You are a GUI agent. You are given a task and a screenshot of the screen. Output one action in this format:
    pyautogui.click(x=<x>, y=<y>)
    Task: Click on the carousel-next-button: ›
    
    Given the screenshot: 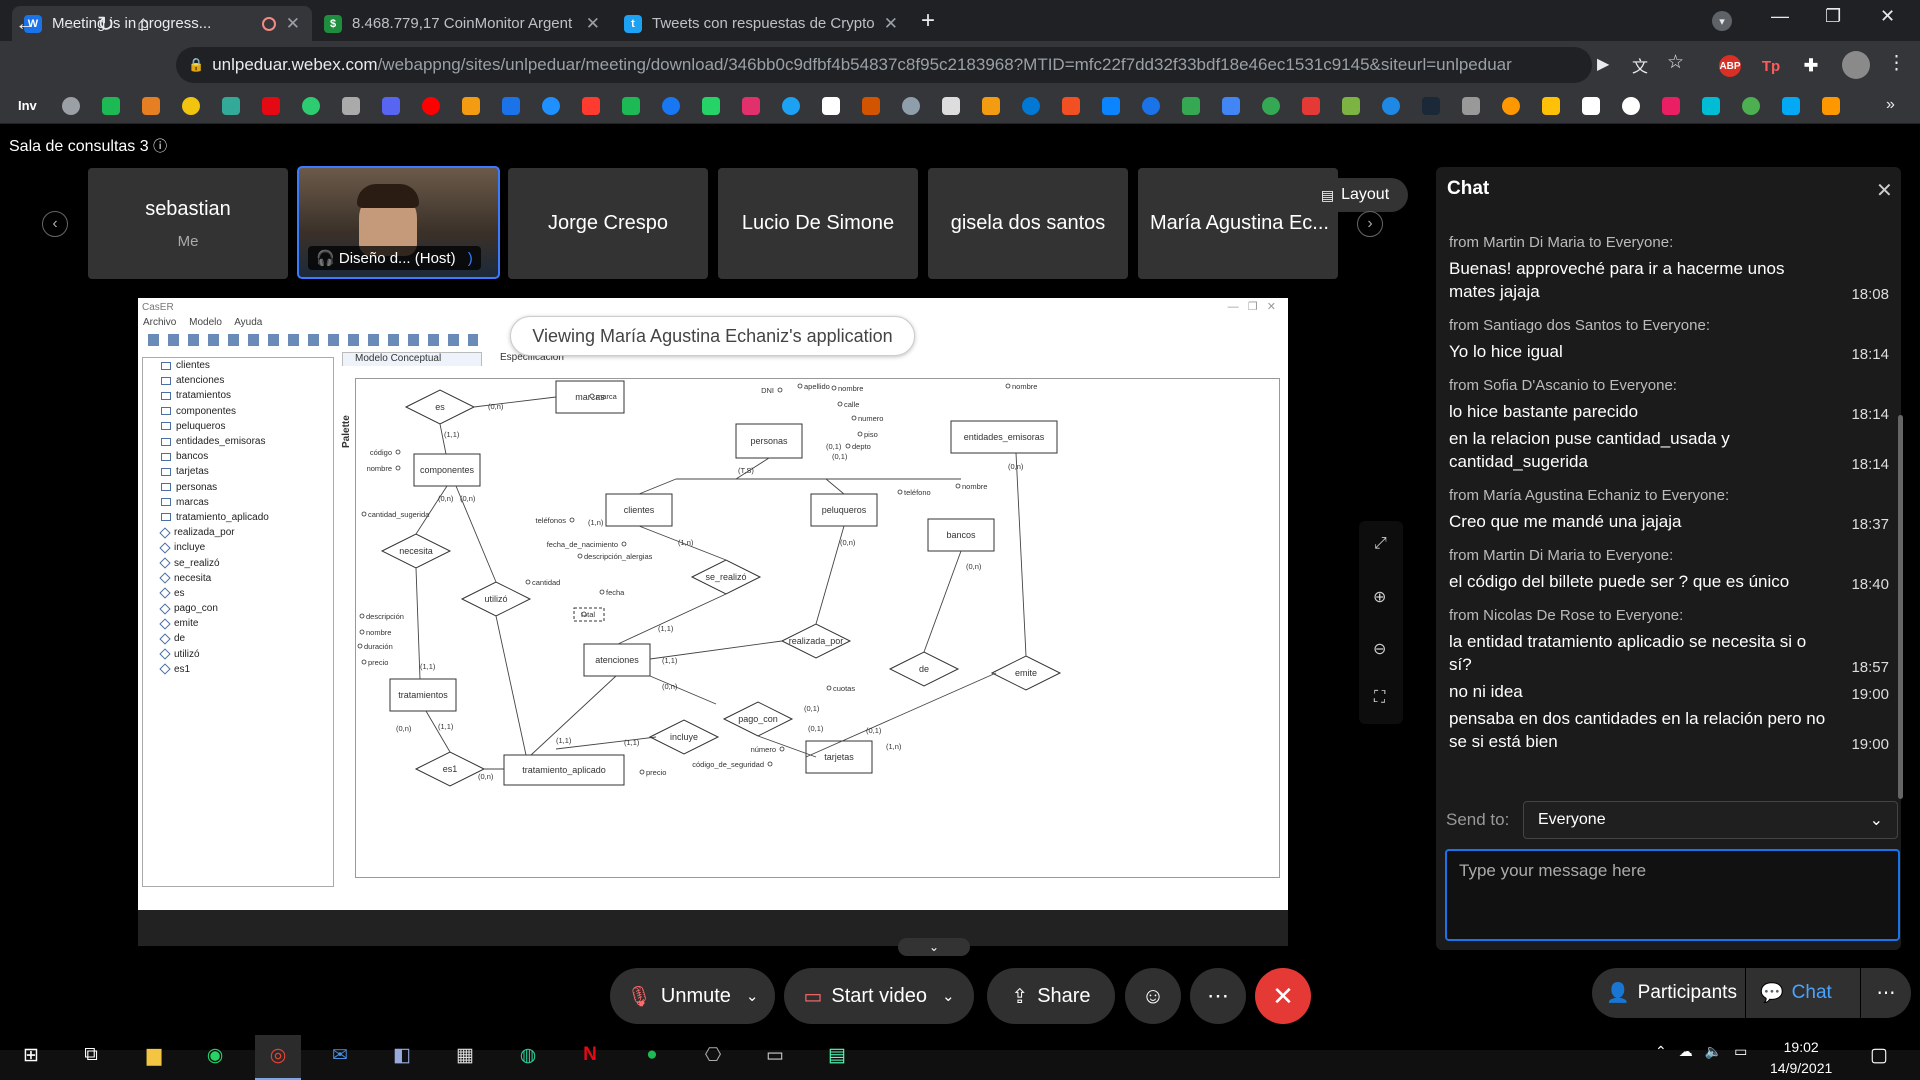 What is the action you would take?
    pyautogui.click(x=1370, y=224)
    